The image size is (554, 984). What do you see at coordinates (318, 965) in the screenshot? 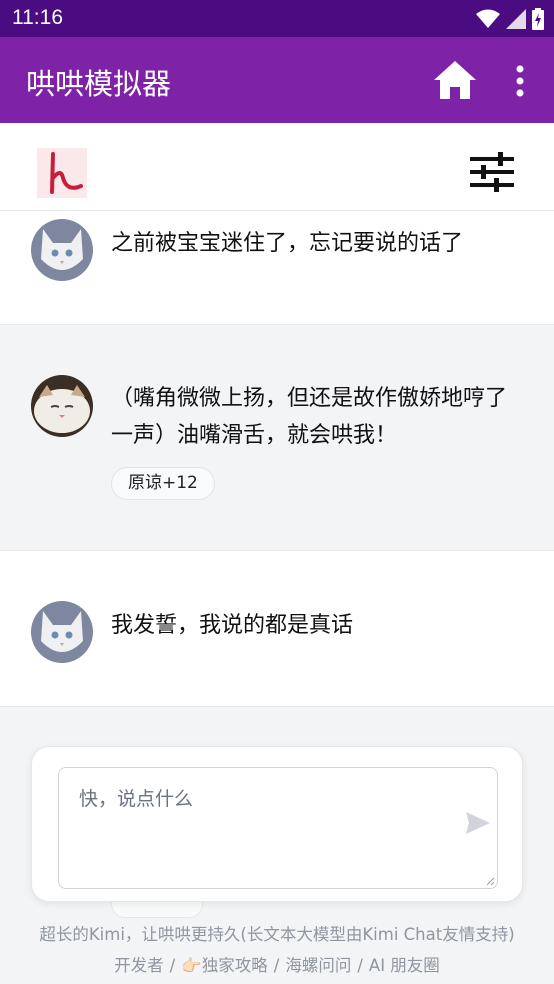
I see `hailuo-link: 海螺问问` at bounding box center [318, 965].